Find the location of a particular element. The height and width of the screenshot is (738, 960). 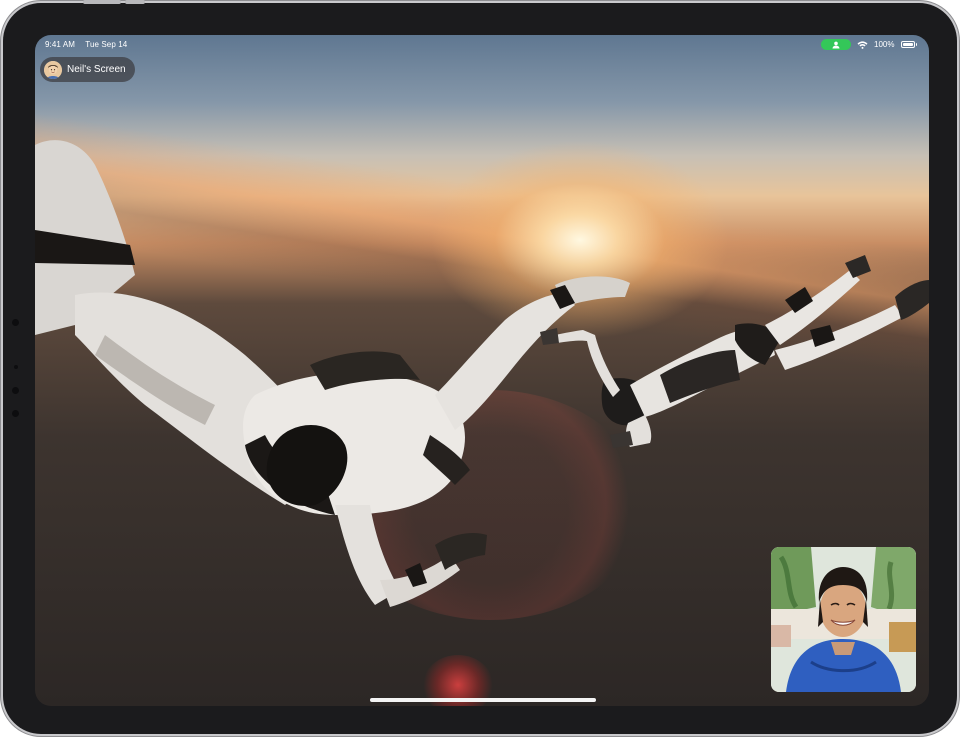

camera-dot is located at coordinates (15, 322).